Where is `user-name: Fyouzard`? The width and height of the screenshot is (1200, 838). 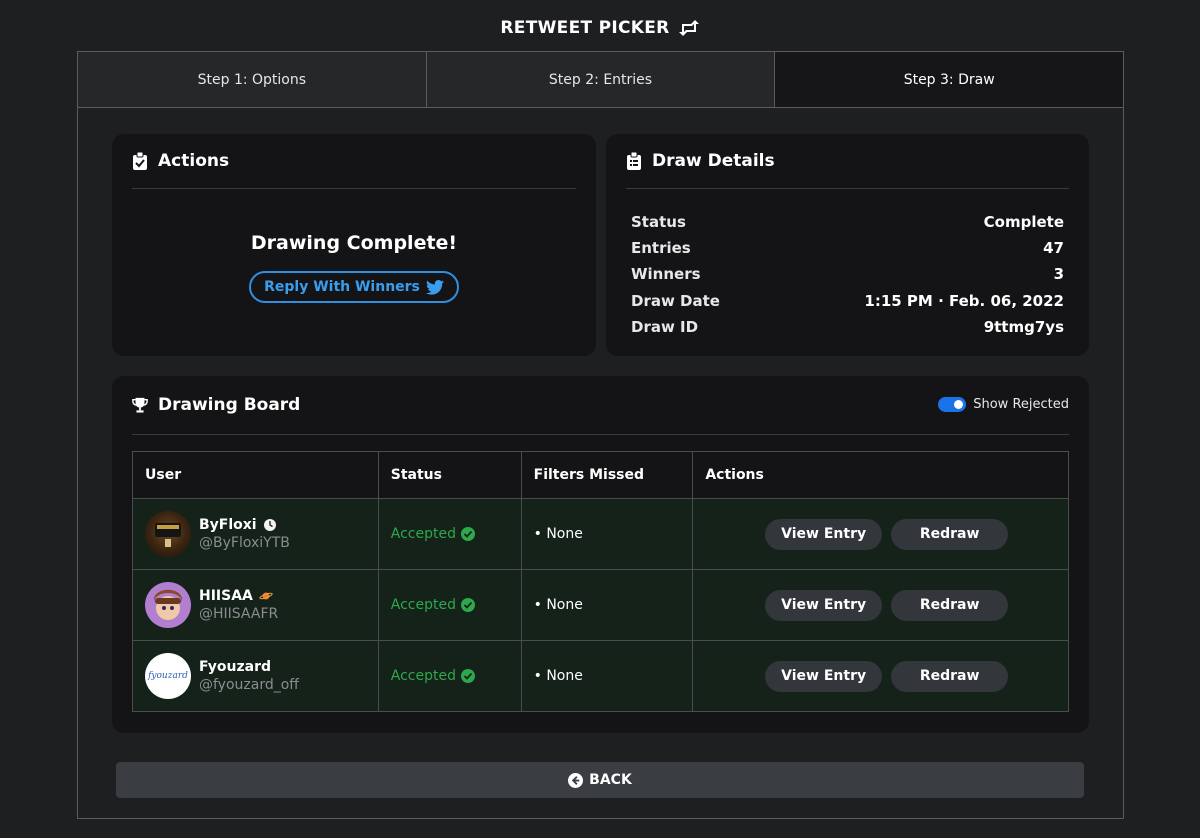
user-name: Fyouzard is located at coordinates (249, 667).